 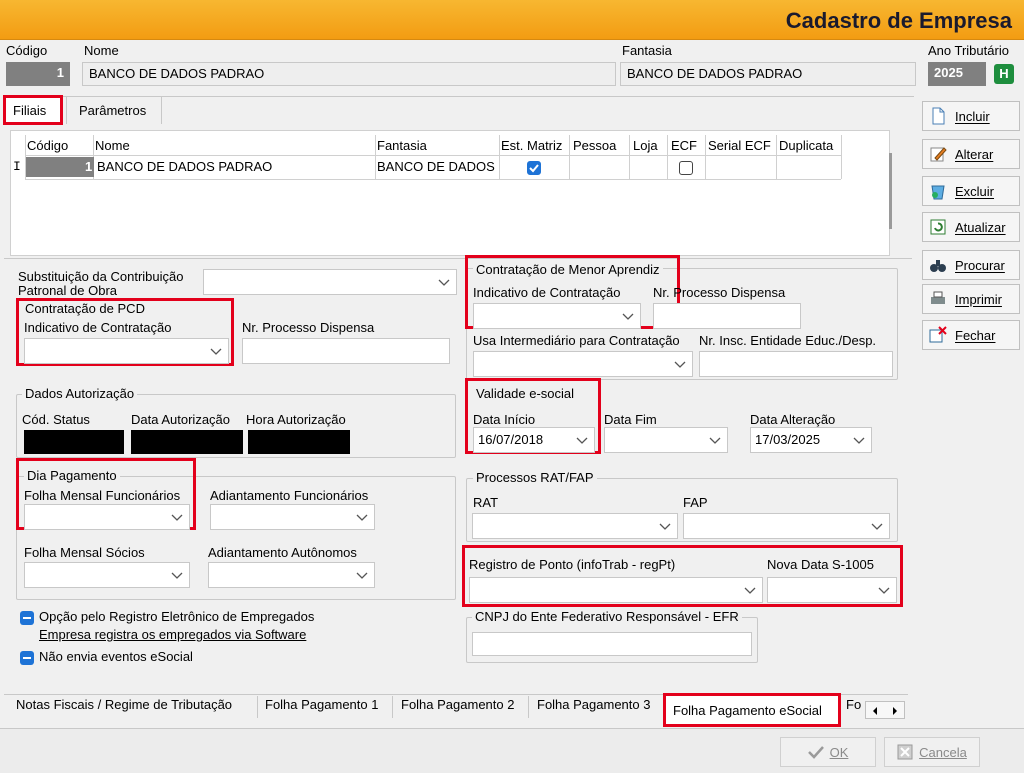 What do you see at coordinates (534, 168) in the screenshot?
I see `est-matriz-checkbox` at bounding box center [534, 168].